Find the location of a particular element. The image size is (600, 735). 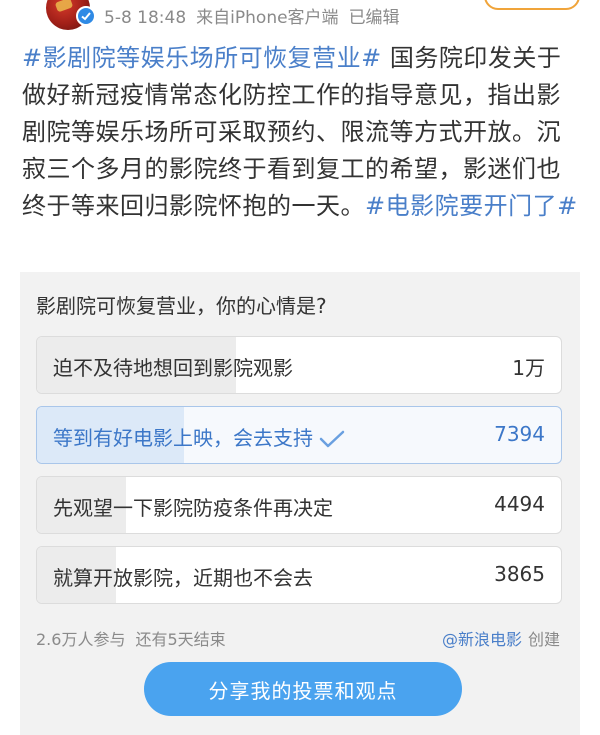

poll-creator: @新浪电影 创建 is located at coordinates (501, 638).